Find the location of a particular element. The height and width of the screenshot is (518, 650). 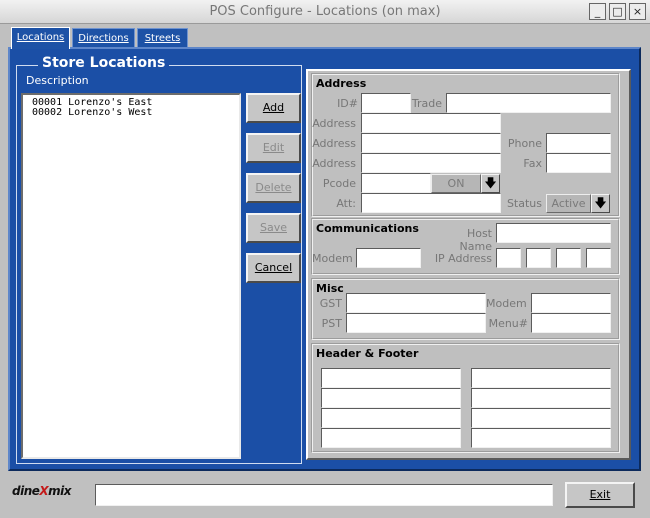

cancel-button: Cancel is located at coordinates (273, 268).